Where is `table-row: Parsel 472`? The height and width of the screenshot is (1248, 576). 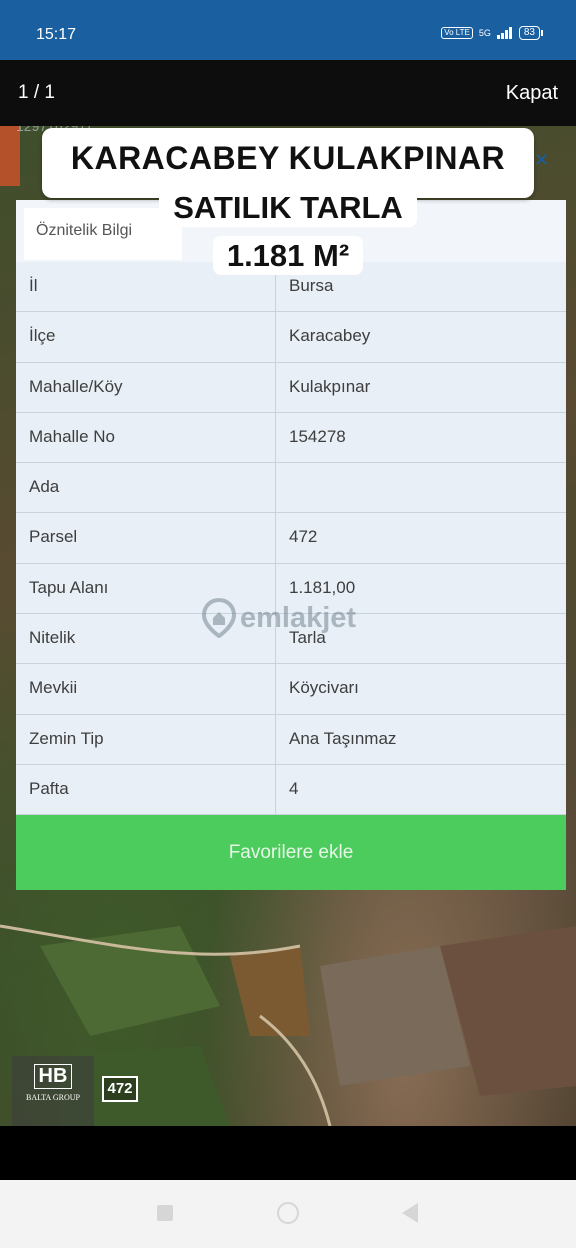 table-row: Parsel 472 is located at coordinates (291, 538).